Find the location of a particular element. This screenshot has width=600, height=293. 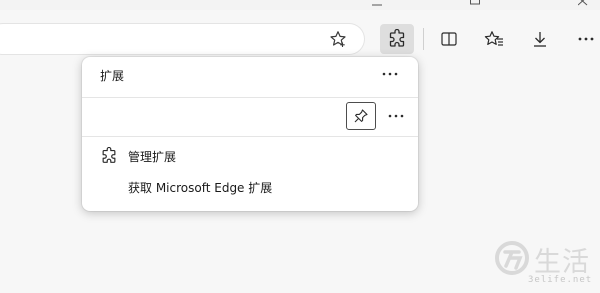

watermark-logo: 生活 3elife.net is located at coordinates (547, 265).